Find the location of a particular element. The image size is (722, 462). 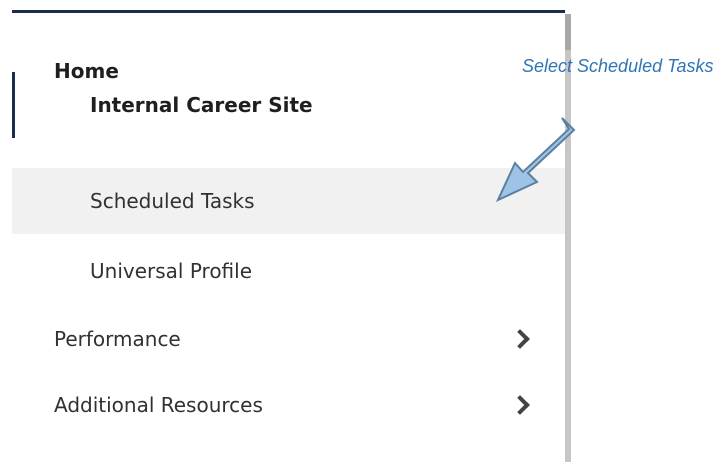

nav-item-internal-career-site-label: Internal Career Site is located at coordinates (201, 105).